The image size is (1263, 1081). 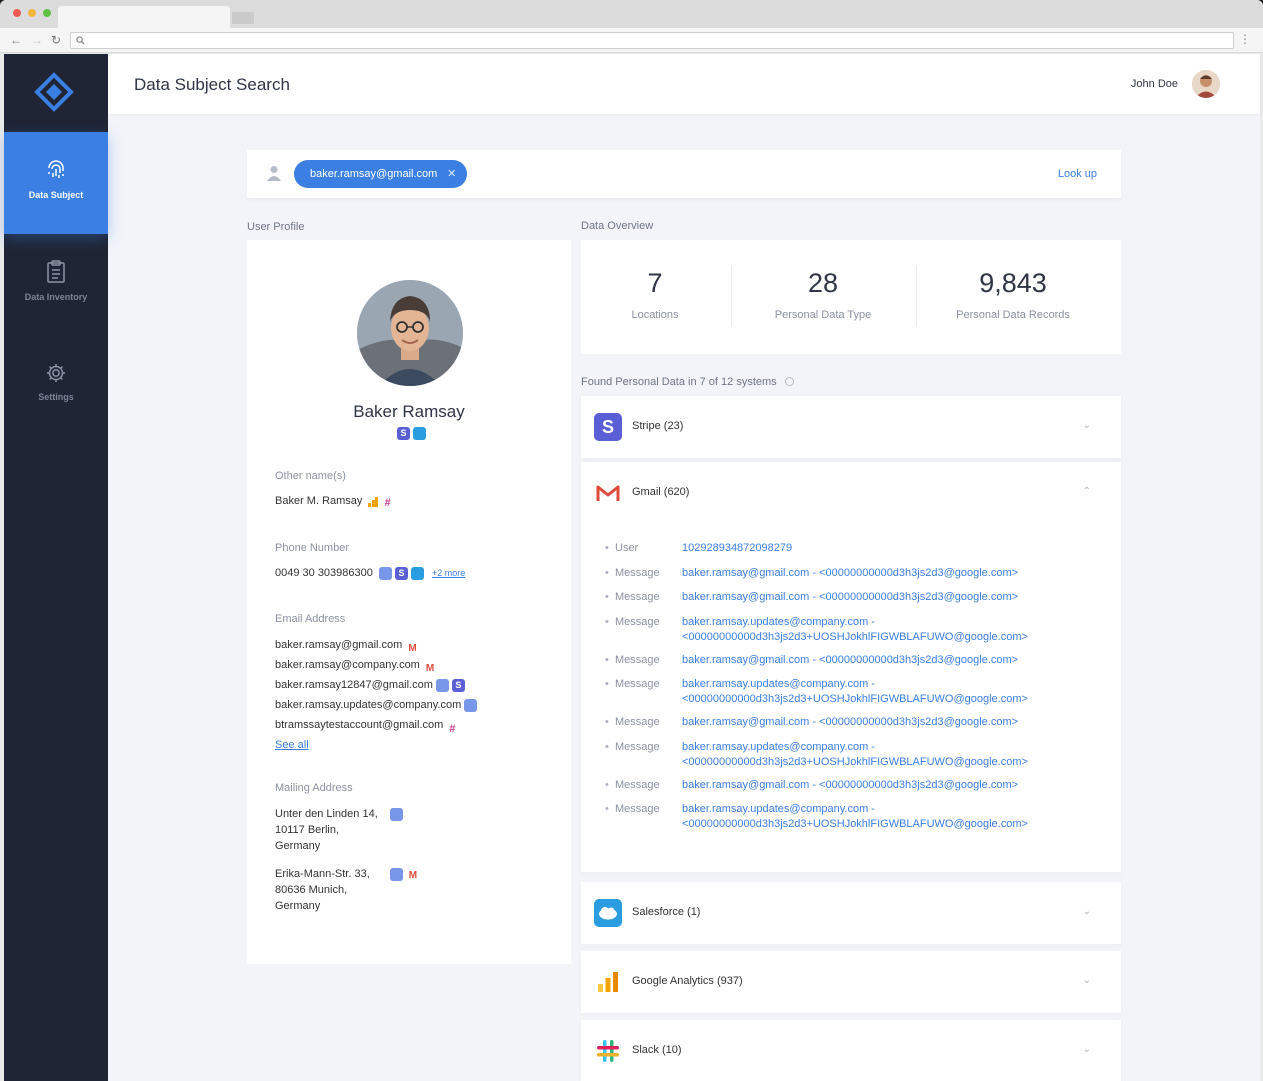 I want to click on system-header: Salesforce (1) ⌄, so click(x=851, y=913).